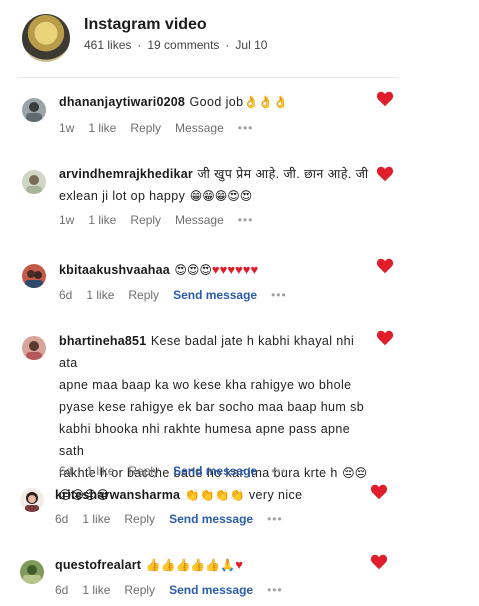  Describe the element at coordinates (107, 45) in the screenshot. I see `likes-count: 461 likes` at that location.